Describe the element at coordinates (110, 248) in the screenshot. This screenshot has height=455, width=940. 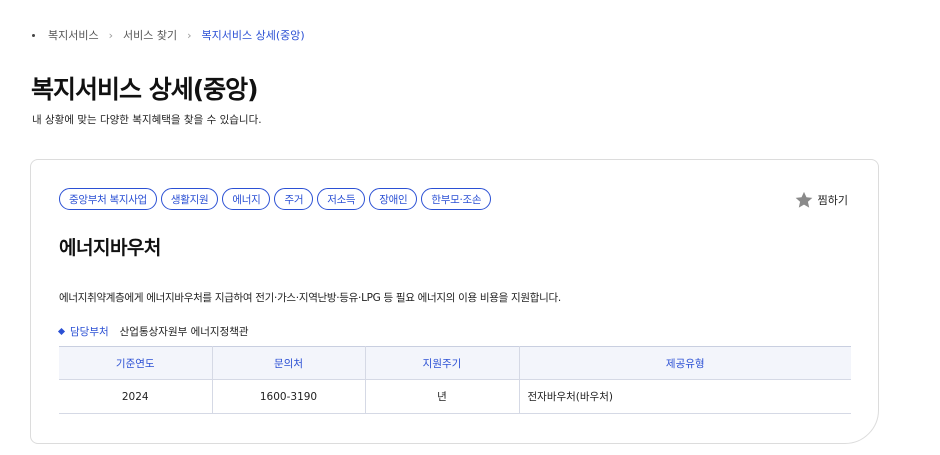
I see `service-title: 에너지바우처` at that location.